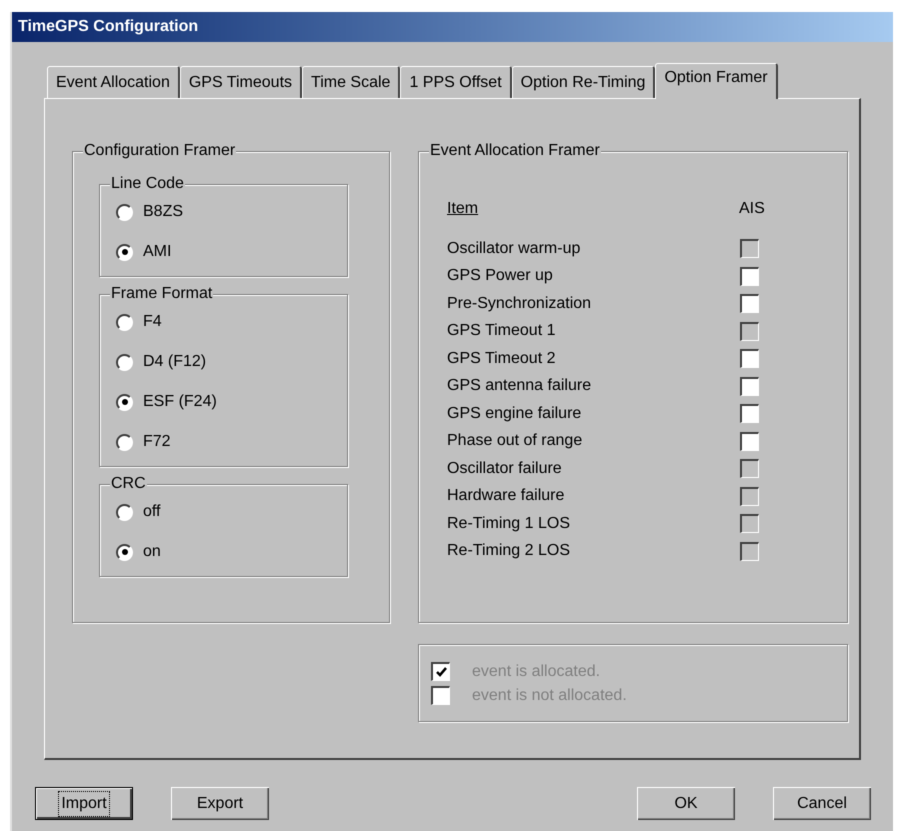  Describe the element at coordinates (84, 803) in the screenshot. I see `dialog-button: Import` at that location.